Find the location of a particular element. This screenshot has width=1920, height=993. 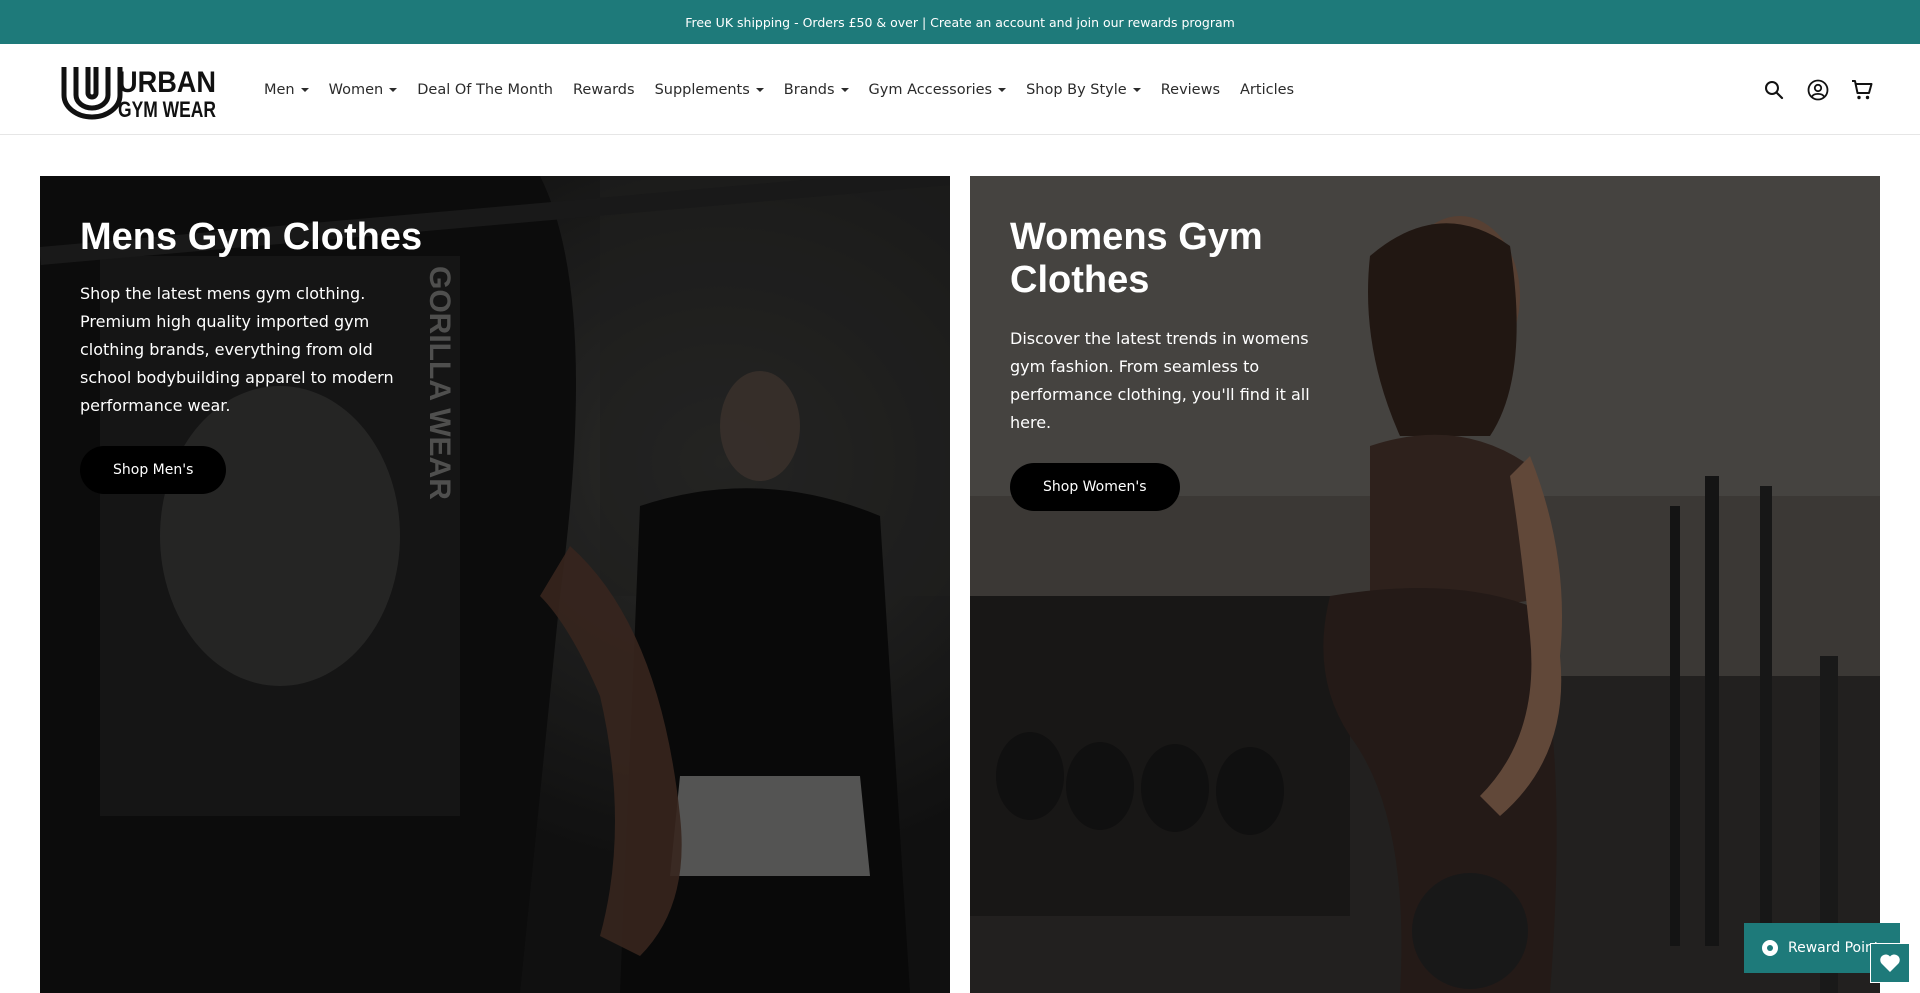

nav-item-rewards: Rewards is located at coordinates (604, 90).